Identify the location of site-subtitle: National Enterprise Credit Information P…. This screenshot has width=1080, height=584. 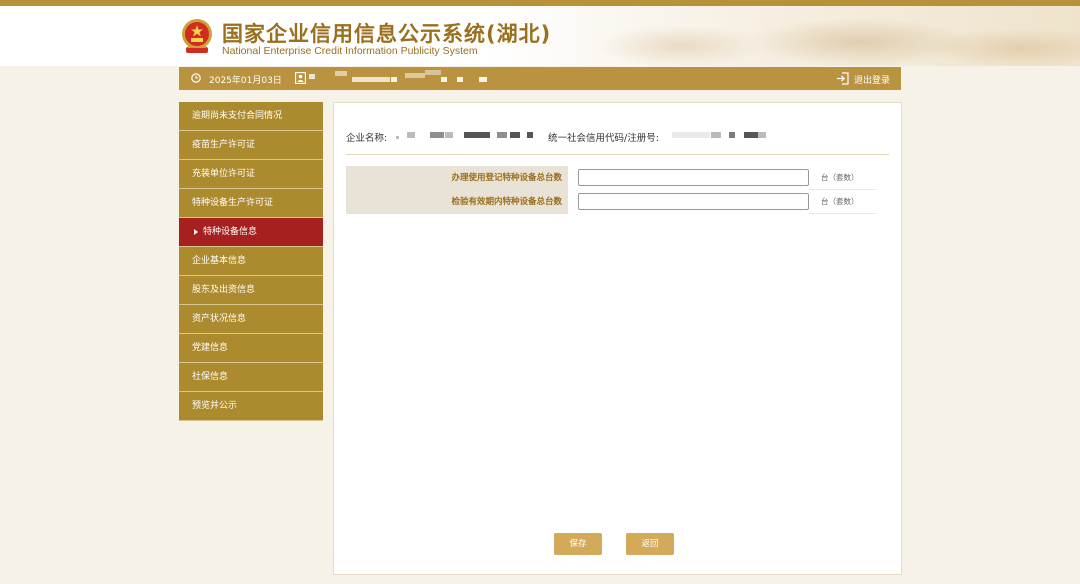
(350, 51).